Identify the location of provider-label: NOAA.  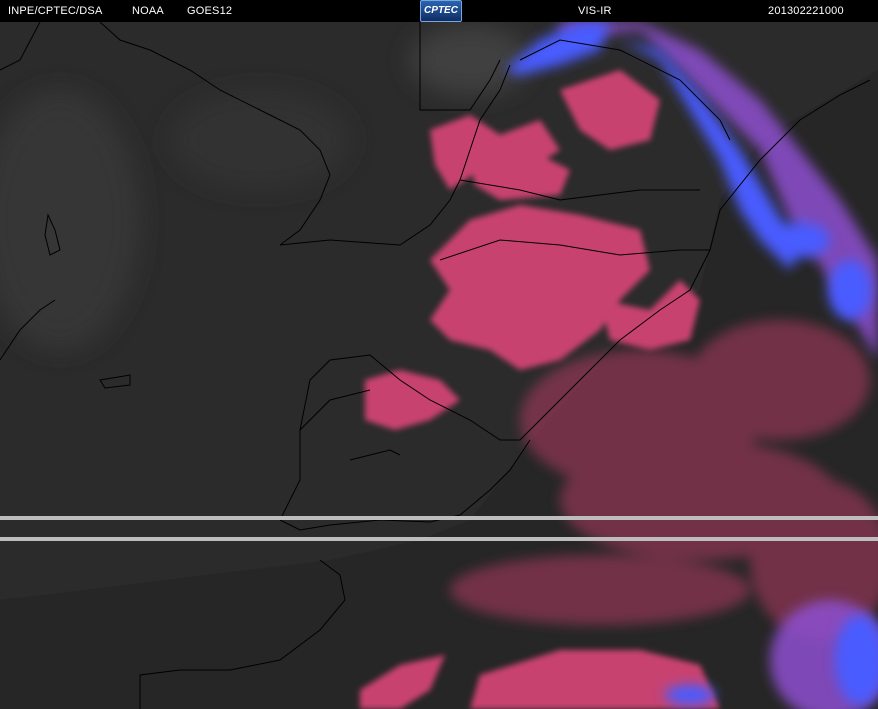
(148, 11).